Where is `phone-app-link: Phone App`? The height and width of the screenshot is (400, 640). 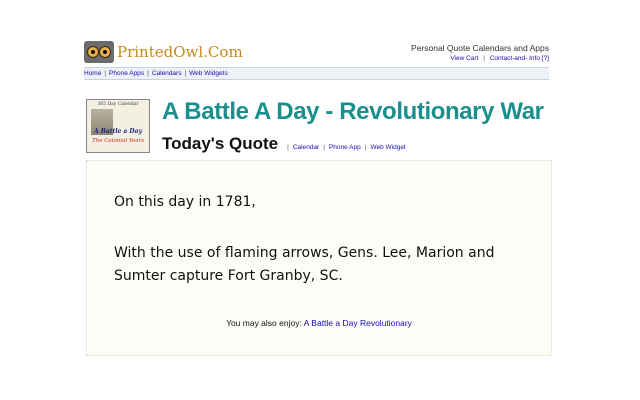
phone-app-link: Phone App is located at coordinates (345, 147).